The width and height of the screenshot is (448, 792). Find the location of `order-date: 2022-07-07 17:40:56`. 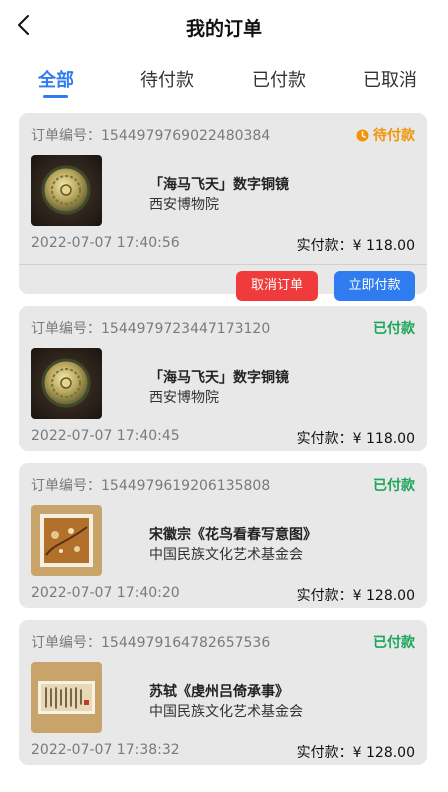

order-date: 2022-07-07 17:40:56 is located at coordinates (105, 243).